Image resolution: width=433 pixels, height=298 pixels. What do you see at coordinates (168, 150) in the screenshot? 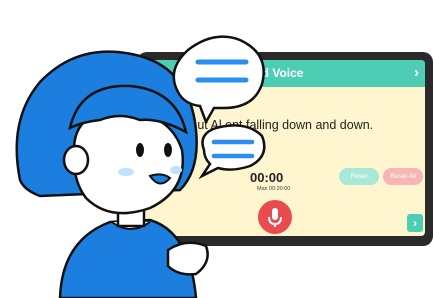
I see `character-eye-right` at bounding box center [168, 150].